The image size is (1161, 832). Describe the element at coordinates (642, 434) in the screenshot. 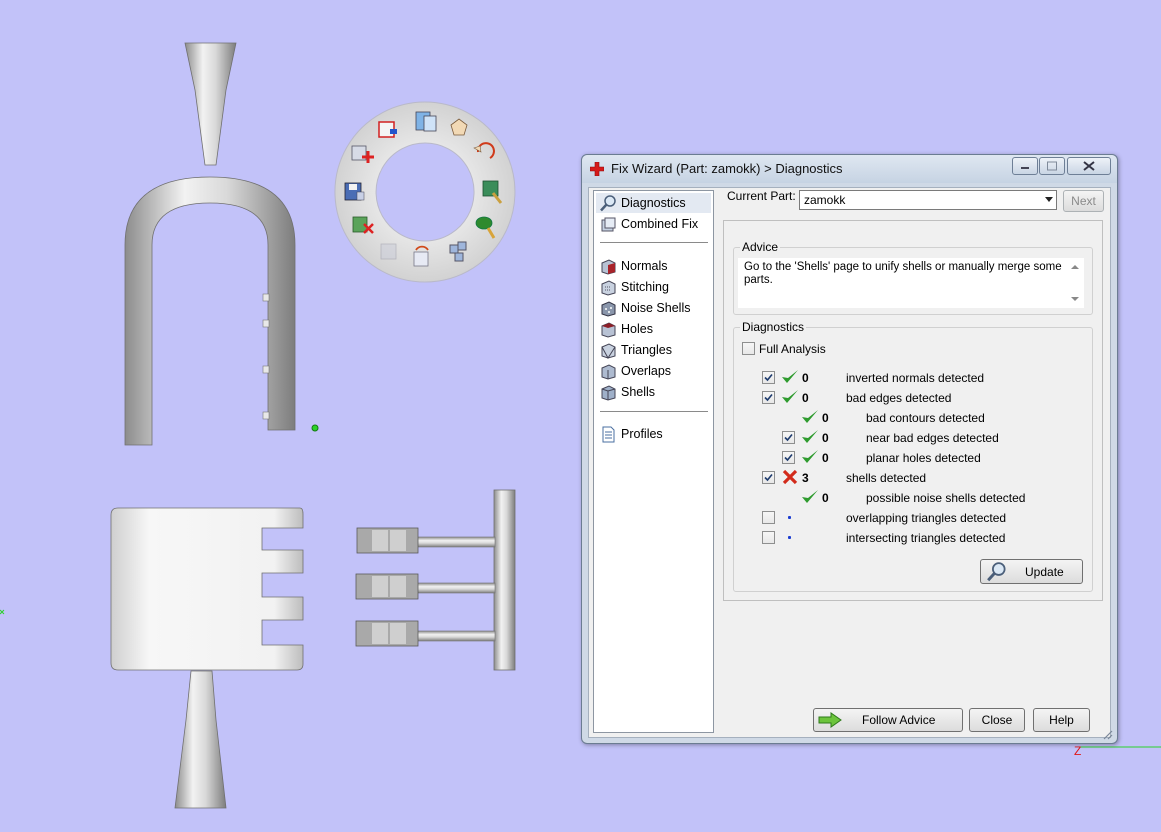

I see `nav-item-label: Profiles` at that location.